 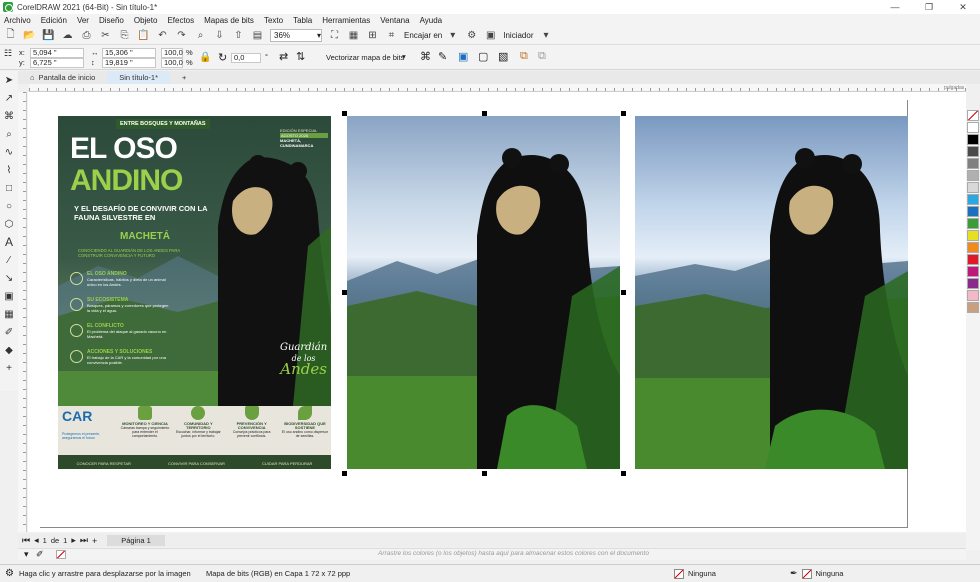 I want to click on undo-icon: ↶, so click(x=162, y=35).